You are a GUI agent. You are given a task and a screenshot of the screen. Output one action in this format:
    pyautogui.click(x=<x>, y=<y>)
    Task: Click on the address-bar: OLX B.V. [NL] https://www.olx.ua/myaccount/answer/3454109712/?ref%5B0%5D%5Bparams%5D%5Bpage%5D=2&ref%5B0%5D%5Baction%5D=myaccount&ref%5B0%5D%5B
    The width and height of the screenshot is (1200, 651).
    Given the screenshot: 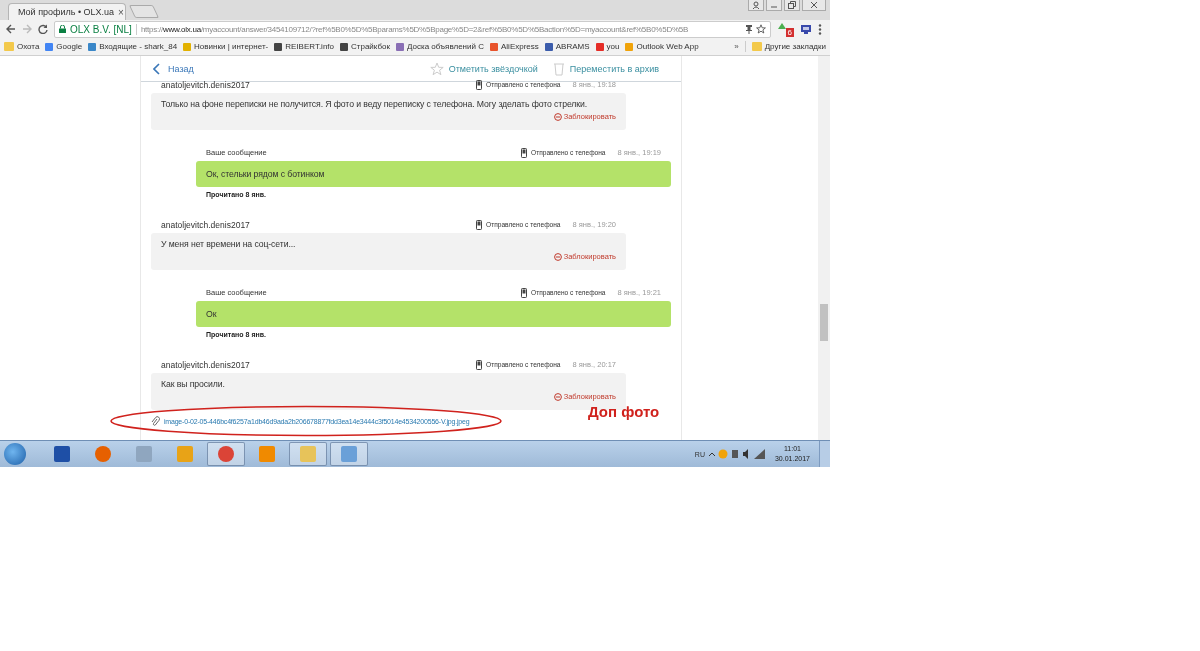 What is the action you would take?
    pyautogui.click(x=412, y=29)
    